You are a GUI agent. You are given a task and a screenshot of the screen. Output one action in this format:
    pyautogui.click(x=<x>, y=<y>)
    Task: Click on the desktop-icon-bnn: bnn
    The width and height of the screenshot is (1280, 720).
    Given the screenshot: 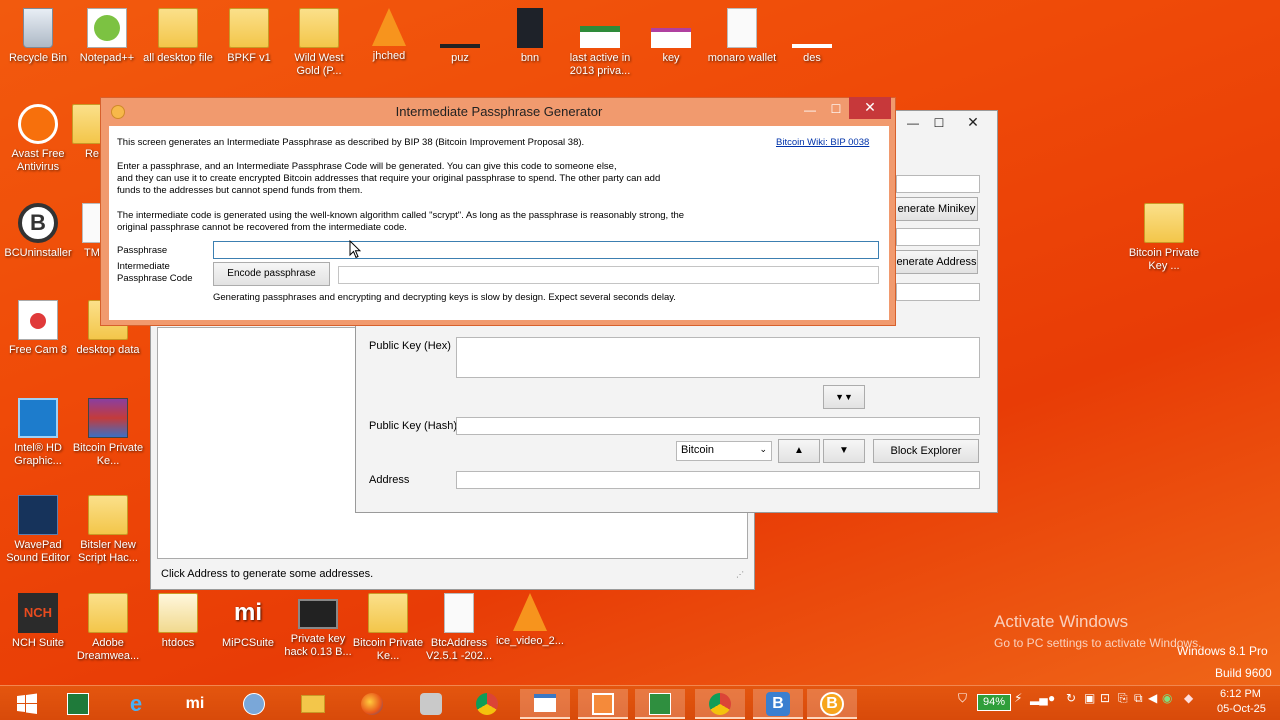 What is the action you would take?
    pyautogui.click(x=530, y=36)
    